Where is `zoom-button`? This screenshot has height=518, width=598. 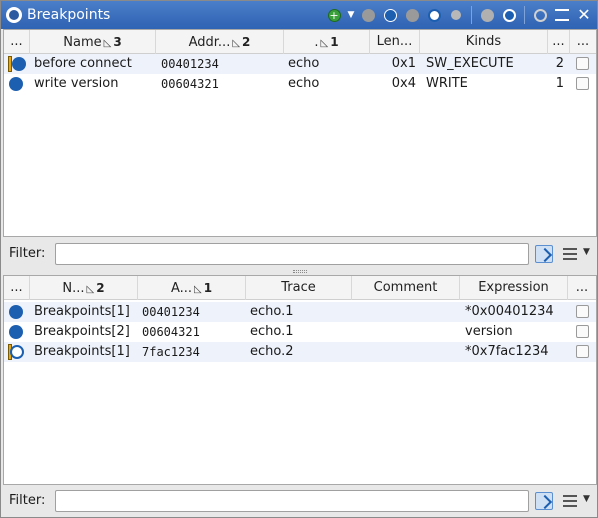
zoom-button is located at coordinates (540, 15).